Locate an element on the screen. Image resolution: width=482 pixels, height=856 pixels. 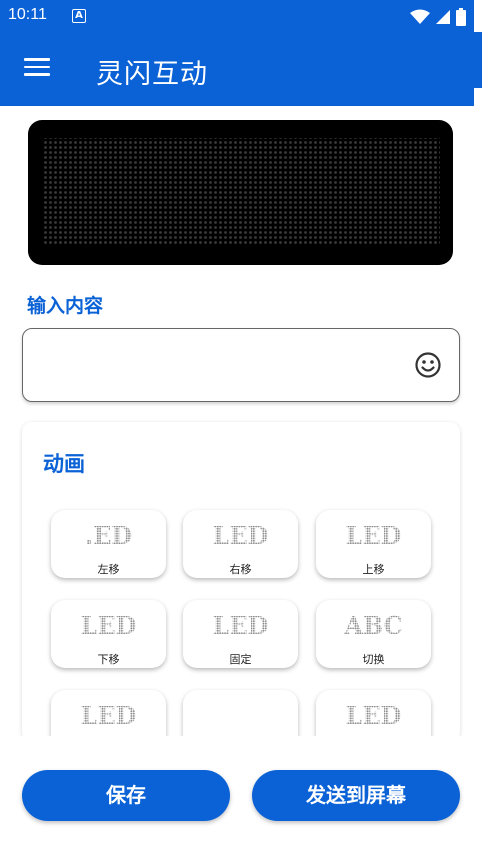
animation-option-label: 上移 is located at coordinates (373, 569).